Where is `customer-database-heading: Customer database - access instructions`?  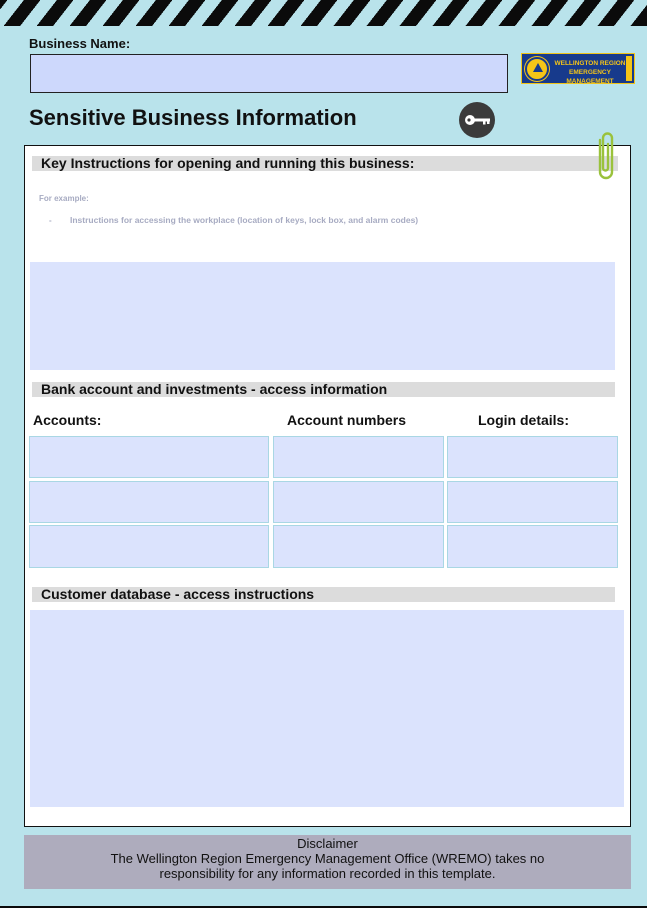
customer-database-heading: Customer database - access instructions is located at coordinates (323, 594).